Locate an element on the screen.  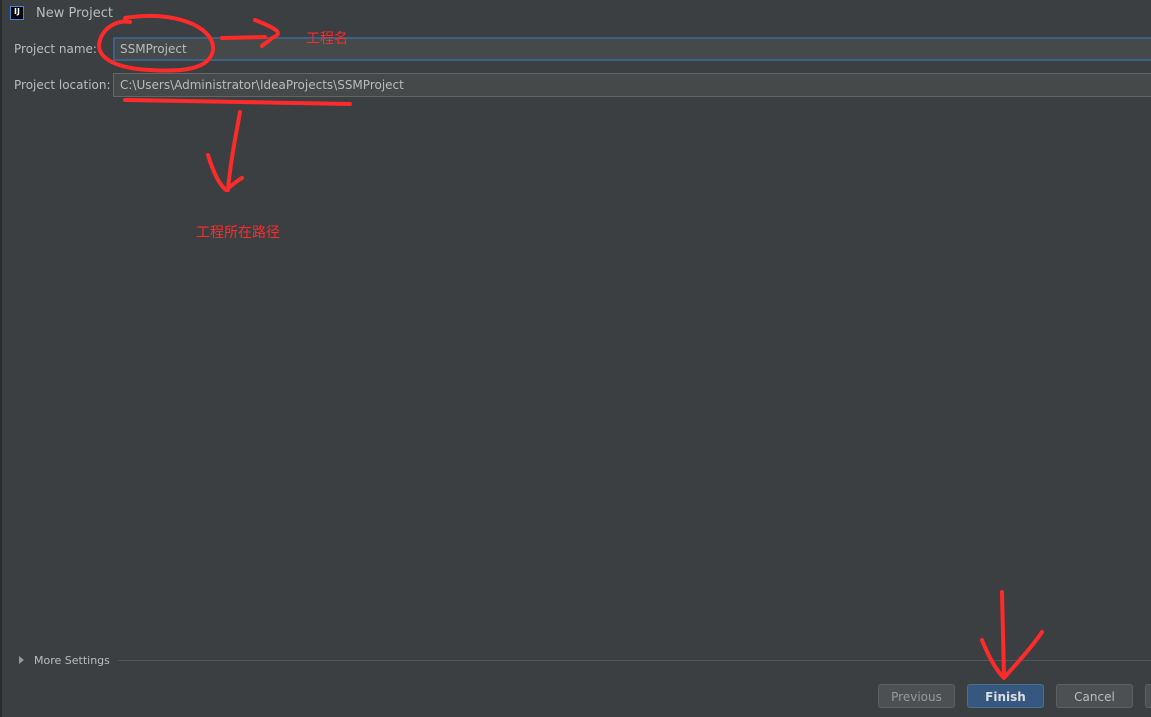
name-arrow-annotation is located at coordinates (250, 33).